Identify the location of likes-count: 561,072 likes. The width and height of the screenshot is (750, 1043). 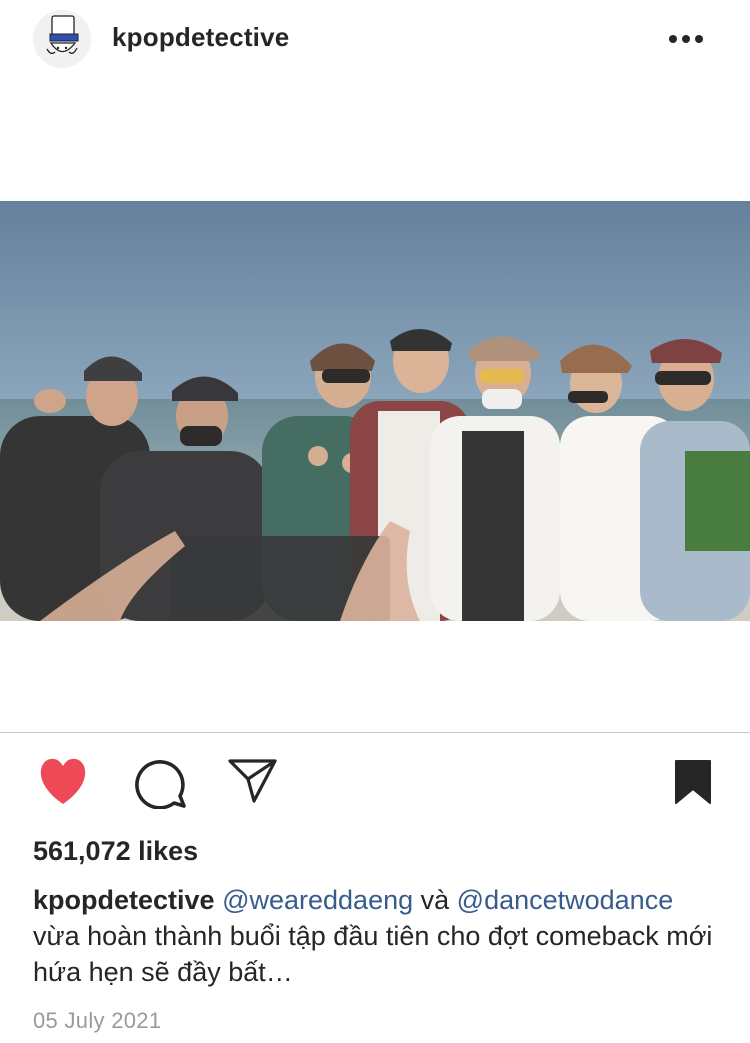
(115, 851).